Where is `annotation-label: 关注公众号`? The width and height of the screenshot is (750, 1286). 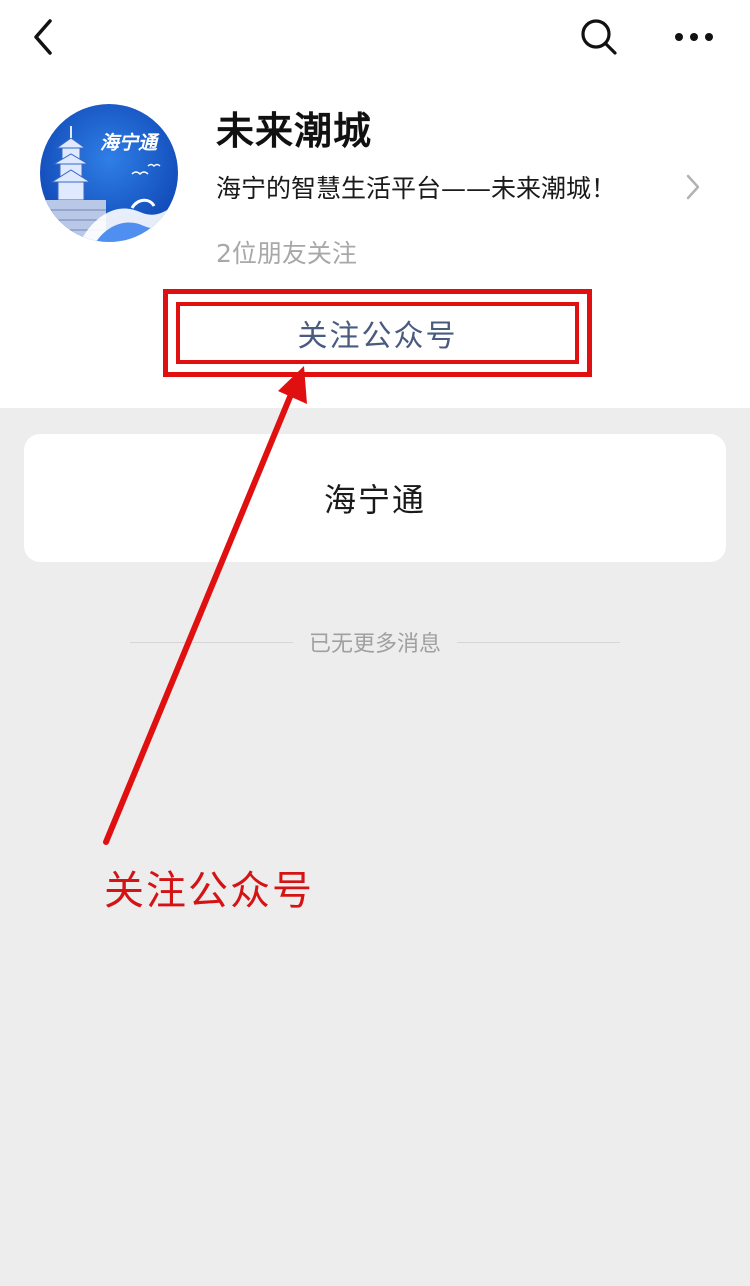
annotation-label: 关注公众号 is located at coordinates (209, 891).